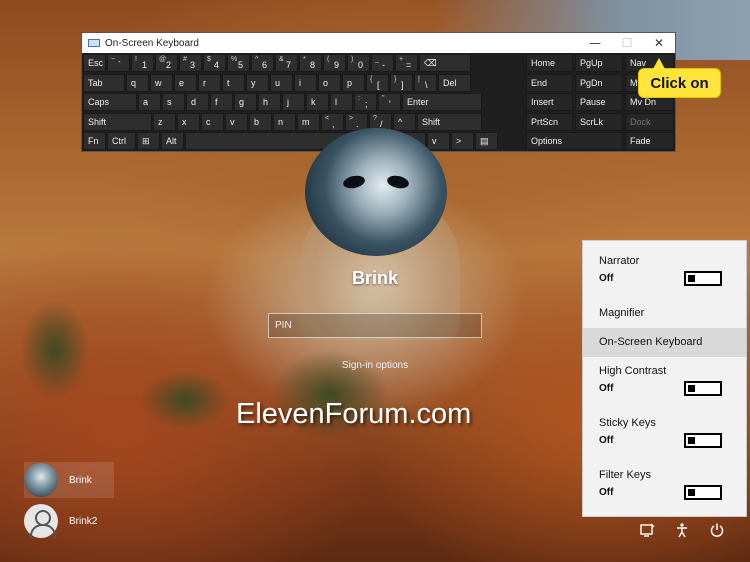 This screenshot has width=750, height=562. I want to click on key-shift-label: |, so click(419, 79).